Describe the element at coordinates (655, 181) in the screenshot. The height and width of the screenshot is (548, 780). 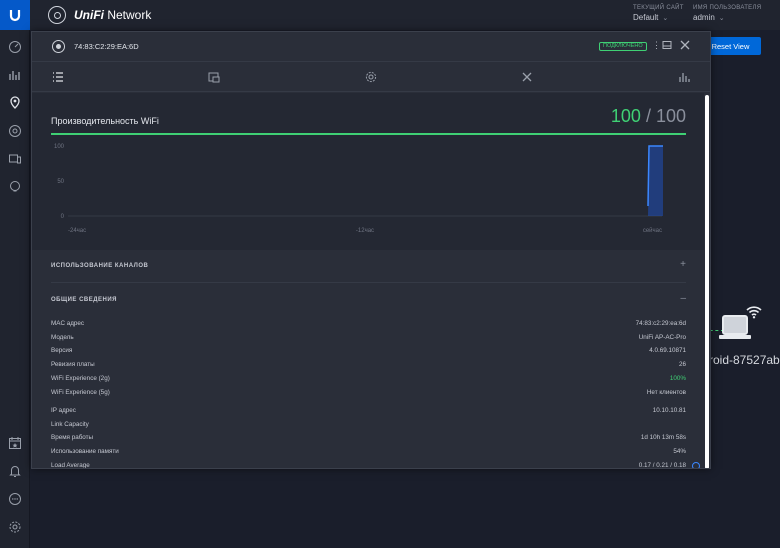
I see `chart-area` at that location.